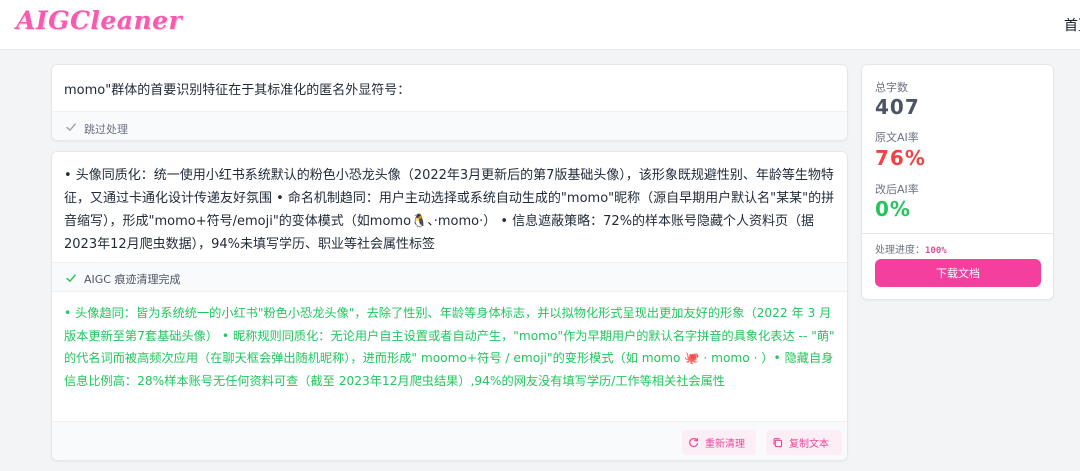 The height and width of the screenshot is (471, 1080). Describe the element at coordinates (132, 279) in the screenshot. I see `clean-status-label: AIGC 痕迹清理完成` at that location.